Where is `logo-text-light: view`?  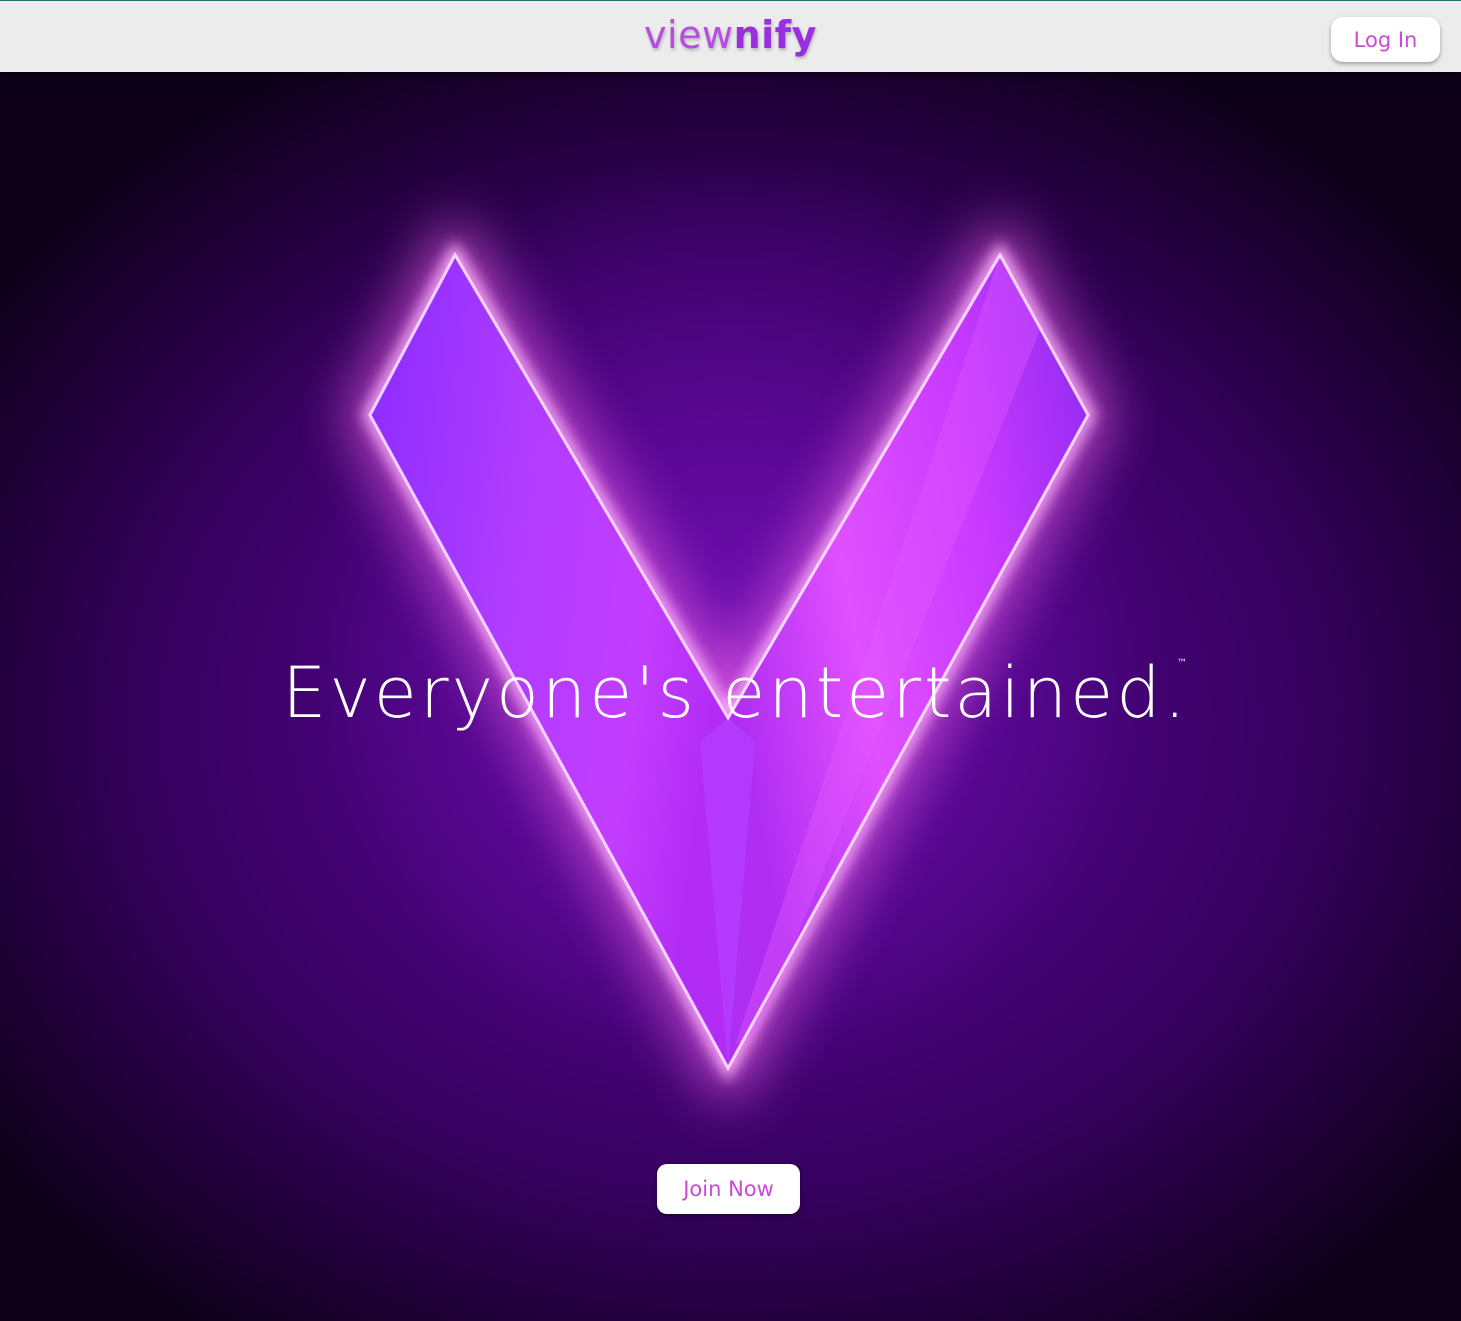
logo-text-light: view is located at coordinates (689, 35).